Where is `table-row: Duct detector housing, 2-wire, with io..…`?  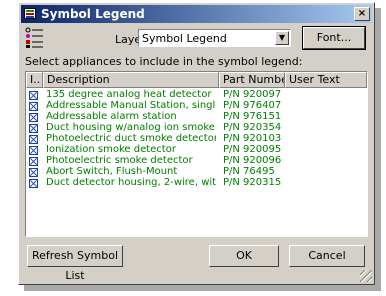 table-row: Duct detector housing, 2-wire, with io..… is located at coordinates (196, 183).